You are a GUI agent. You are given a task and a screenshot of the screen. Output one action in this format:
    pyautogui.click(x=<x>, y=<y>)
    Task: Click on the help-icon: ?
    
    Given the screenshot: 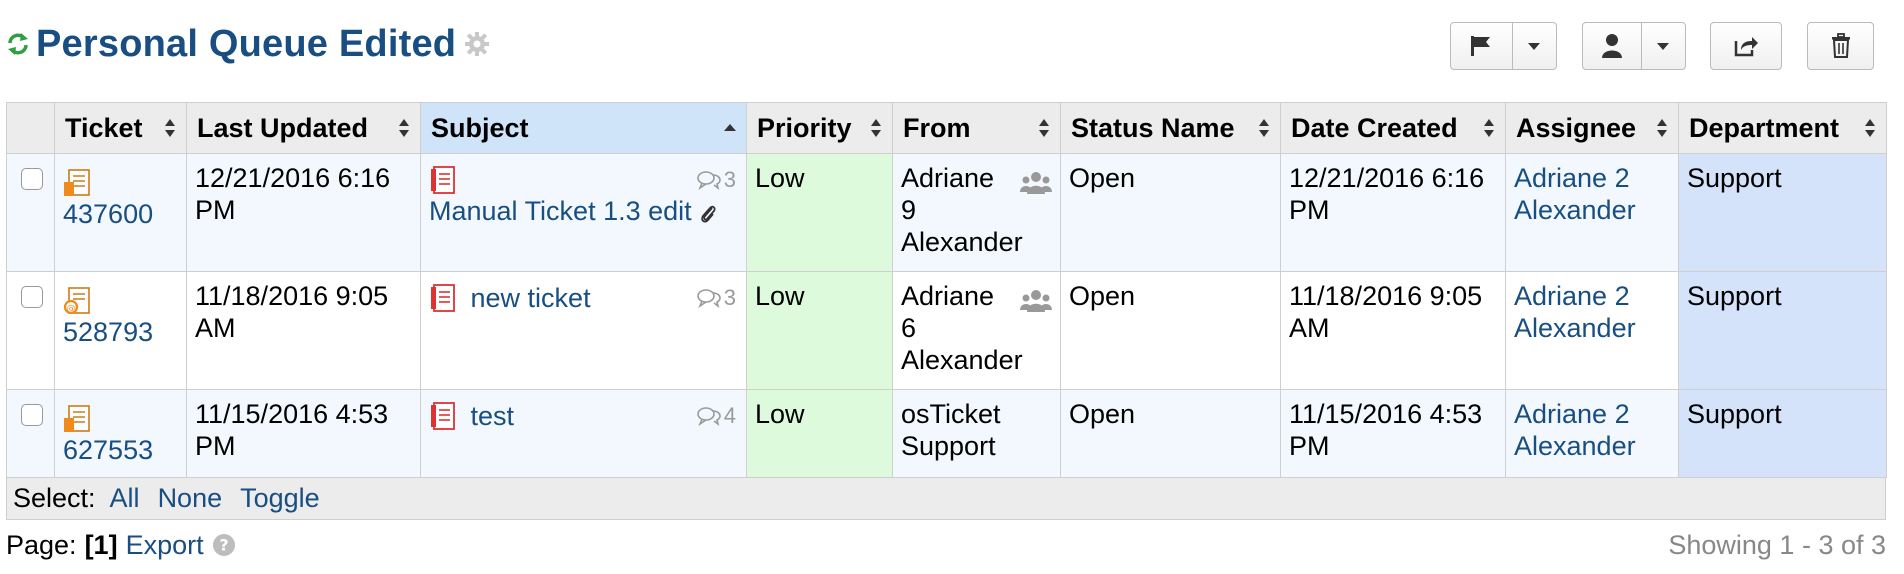 What is the action you would take?
    pyautogui.click(x=224, y=545)
    